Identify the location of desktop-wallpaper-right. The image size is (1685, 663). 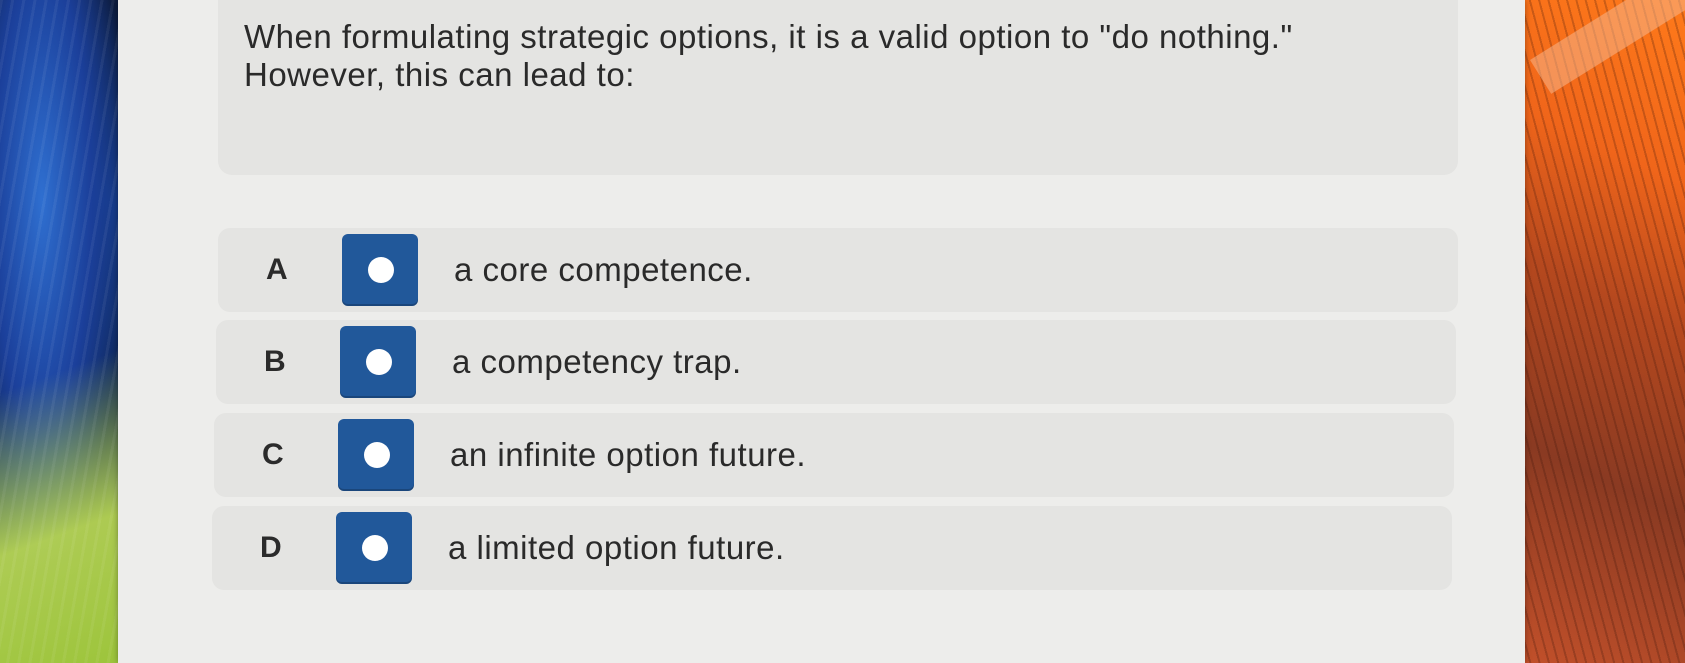
(1602, 331).